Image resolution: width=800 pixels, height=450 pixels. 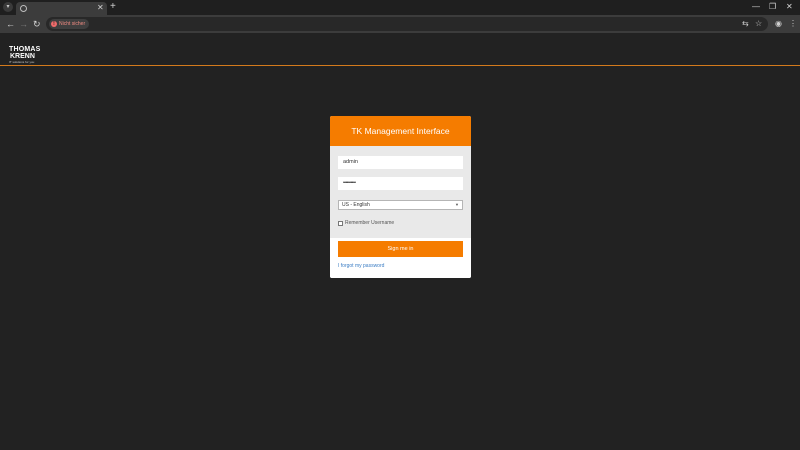 I want to click on profile-icon: ◉, so click(x=778, y=24).